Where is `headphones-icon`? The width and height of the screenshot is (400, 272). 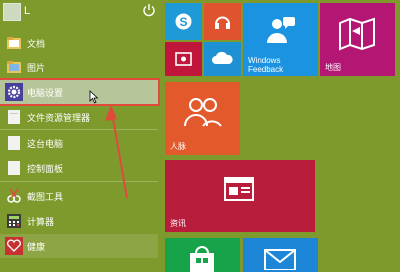
headphones-icon is located at coordinates (222, 22).